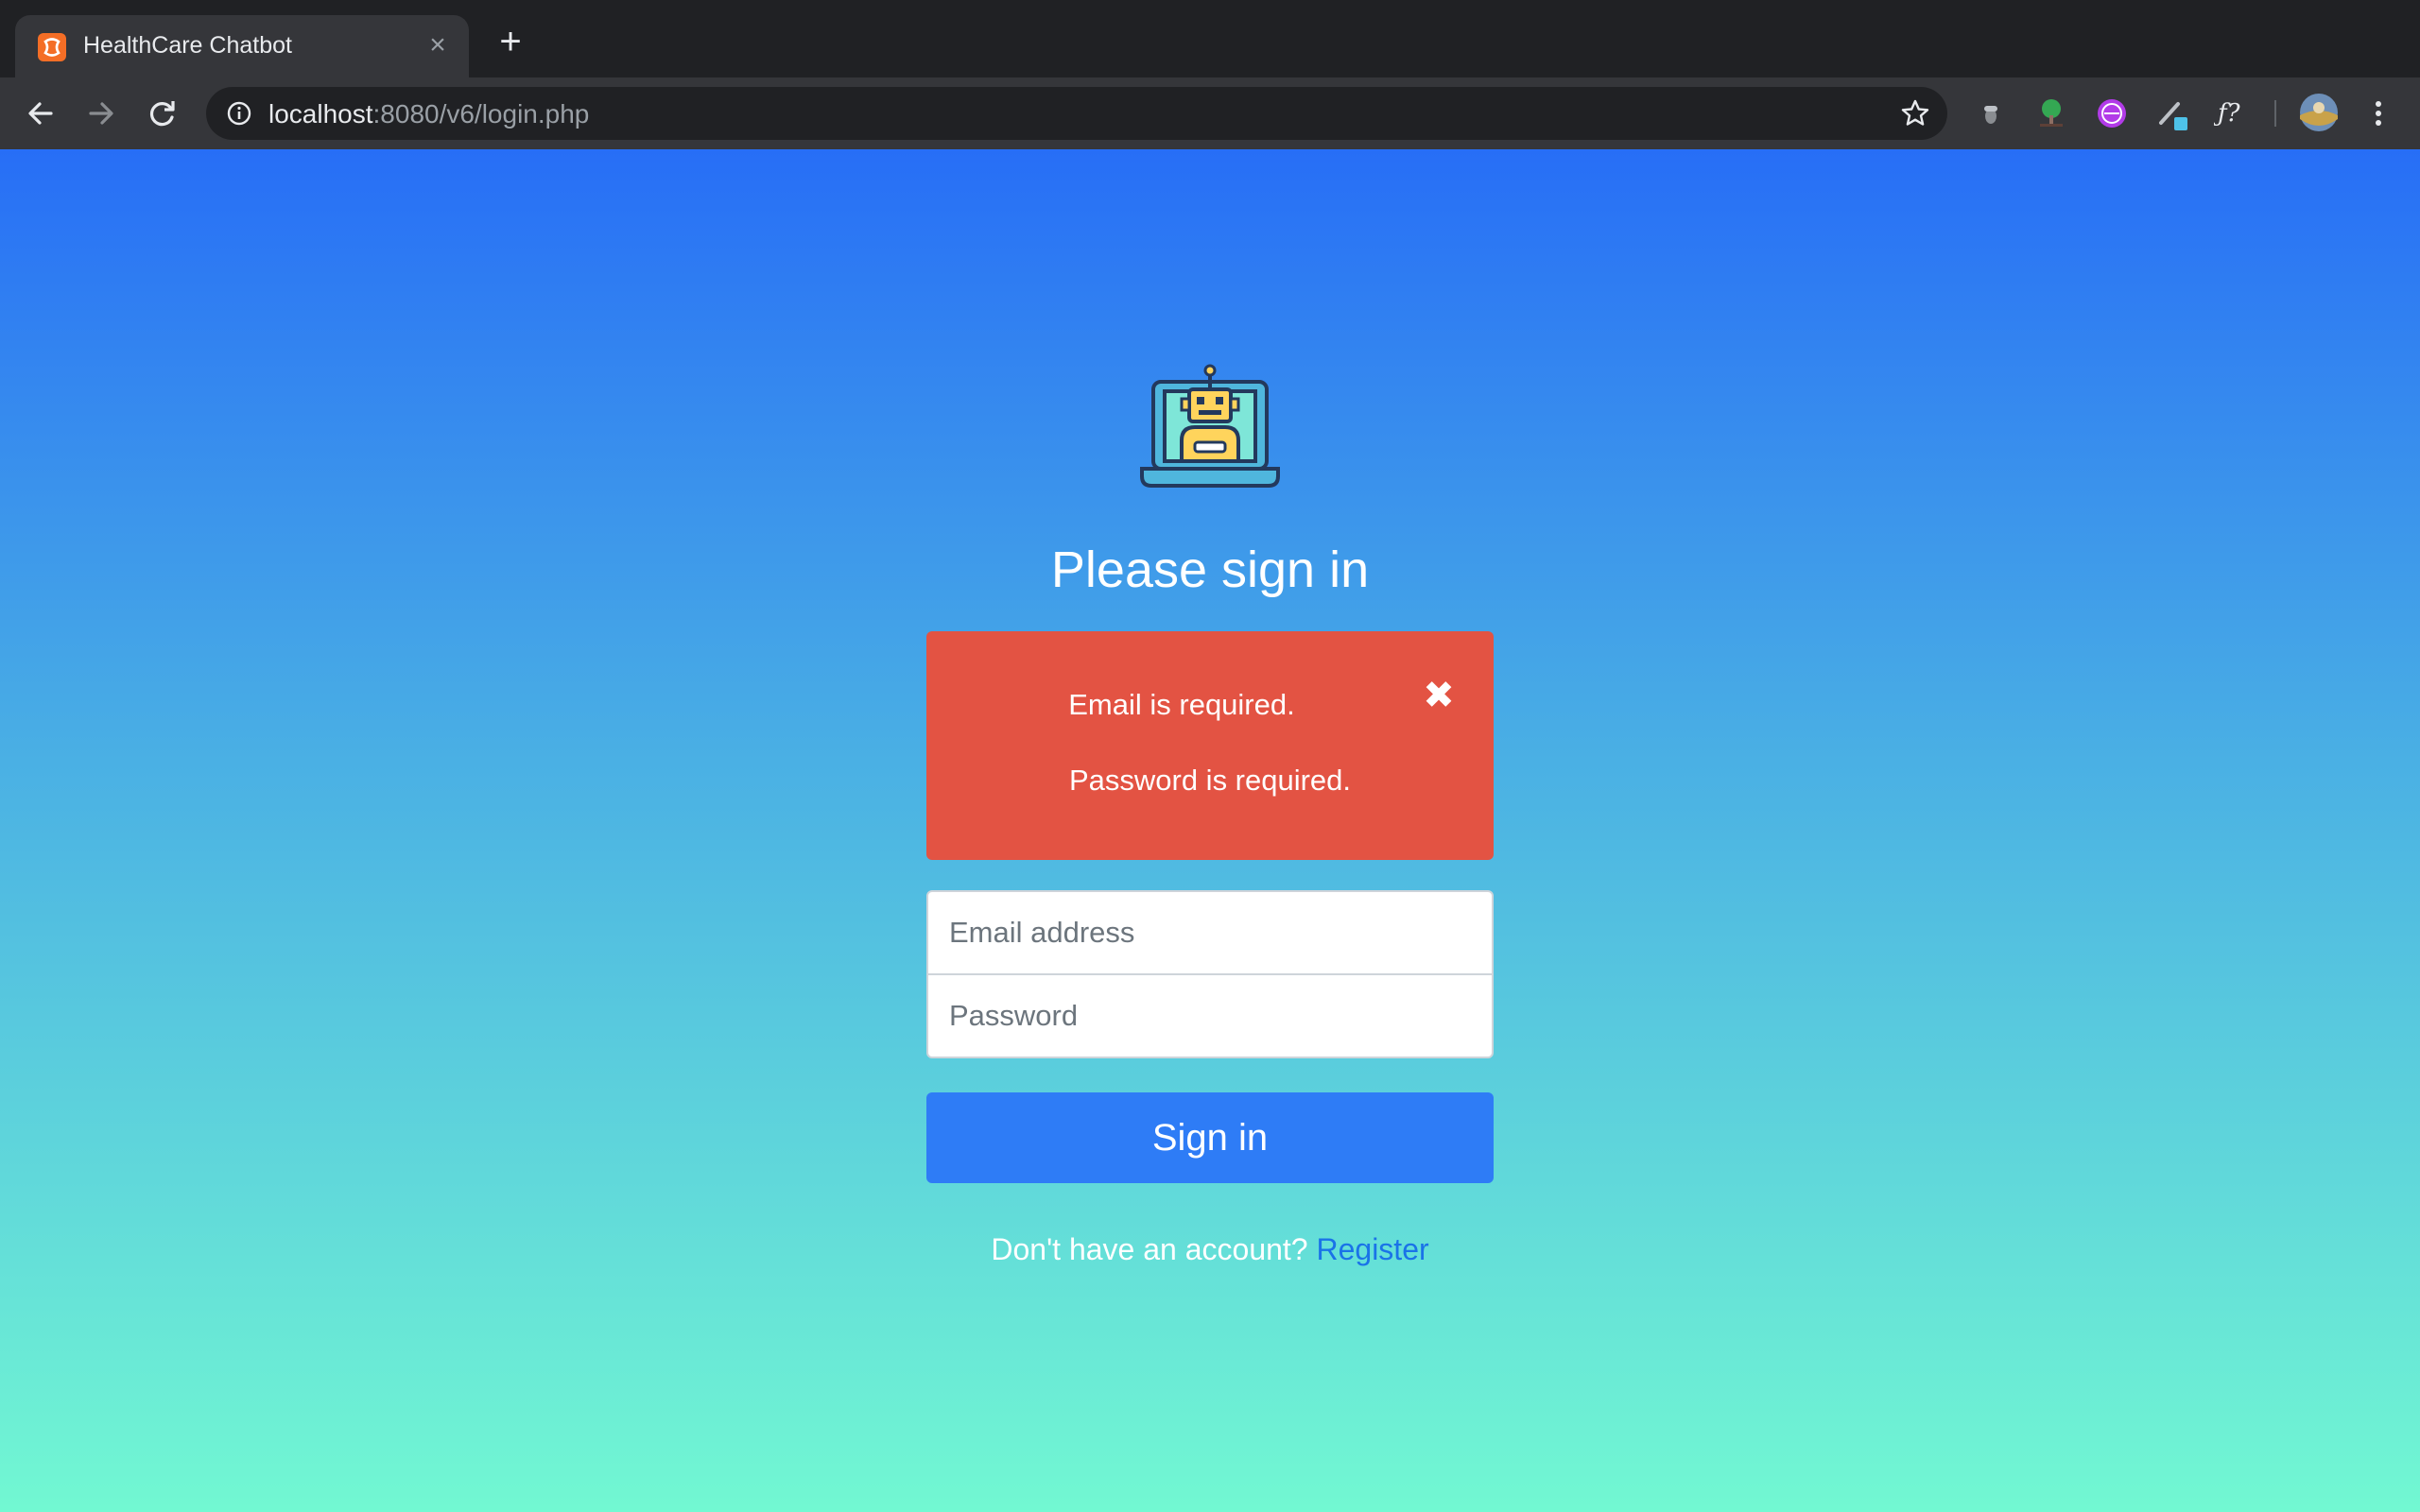 This screenshot has width=2420, height=1512. Describe the element at coordinates (2227, 113) in the screenshot. I see `svg-text: ƒ?` at that location.